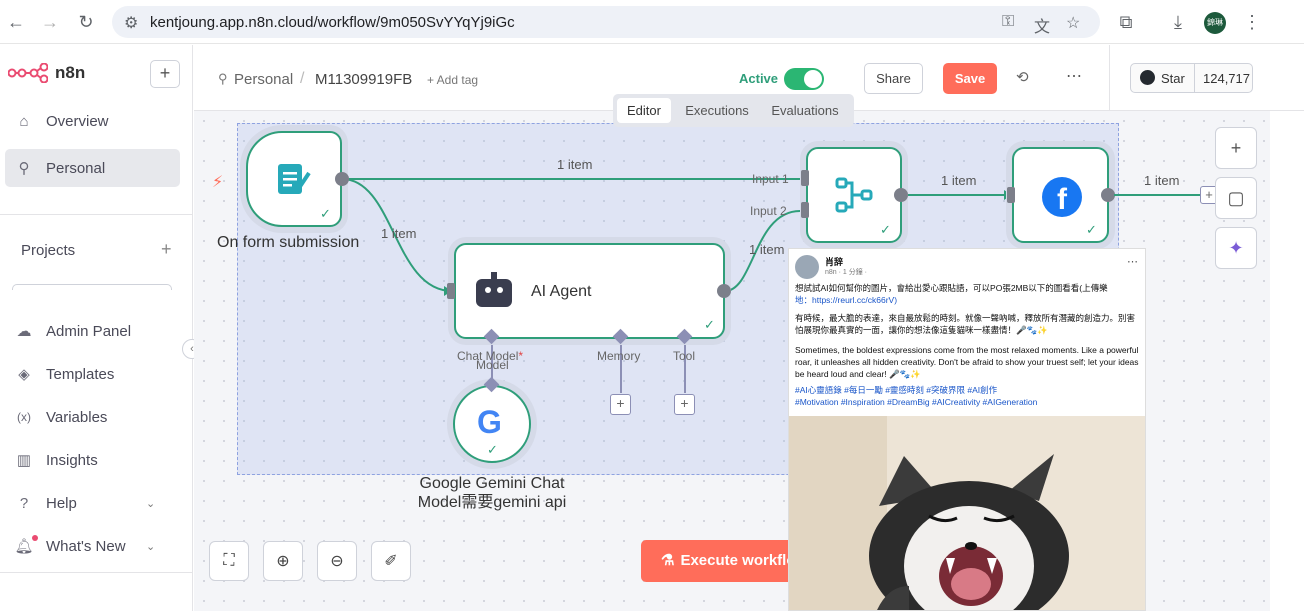 Image resolution: width=1304 pixels, height=611 pixels. Describe the element at coordinates (896, 390) in the screenshot. I see `post-tags-zh: #AI心靈語錄 #每日一勵 #靈感時刻 #突破界限 #AI創作` at that location.